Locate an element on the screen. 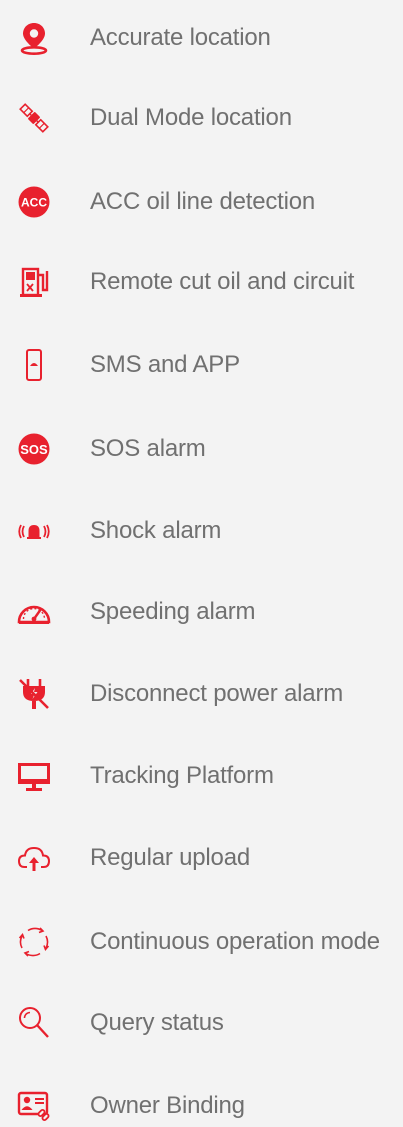 Image resolution: width=403 pixels, height=1127 pixels. feature-item-sms-and-app: SMS and APP is located at coordinates (201, 365).